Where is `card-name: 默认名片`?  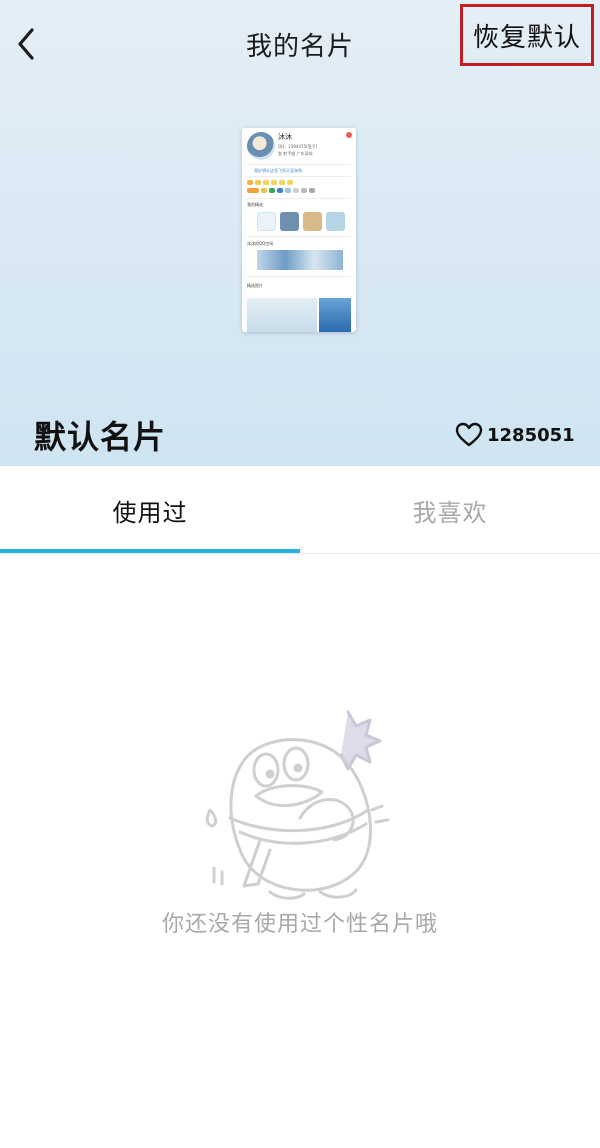 card-name: 默认名片 is located at coordinates (100, 437).